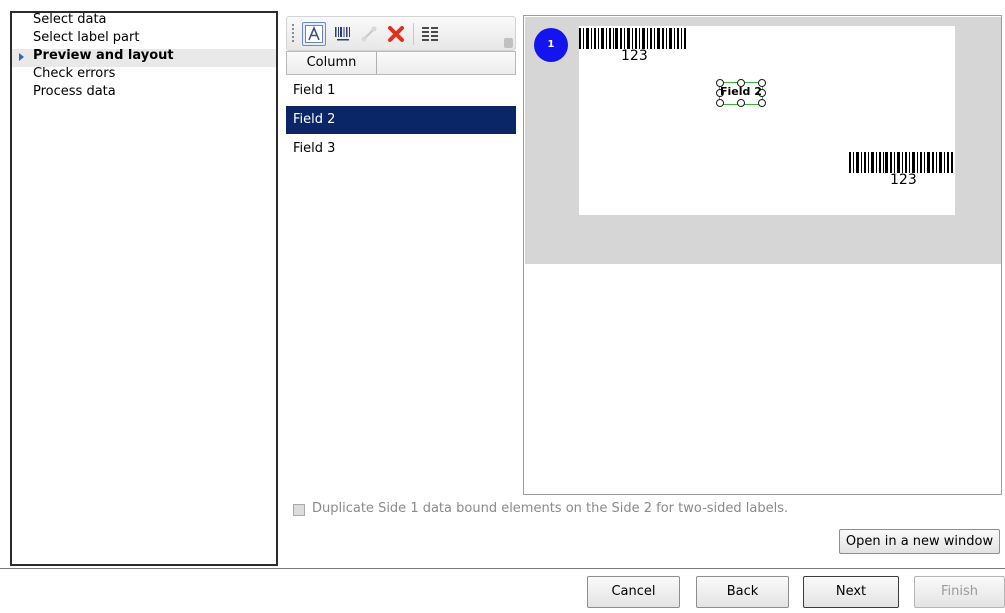 This screenshot has width=1005, height=613. Describe the element at coordinates (314, 90) in the screenshot. I see `field-label: Field 1` at that location.